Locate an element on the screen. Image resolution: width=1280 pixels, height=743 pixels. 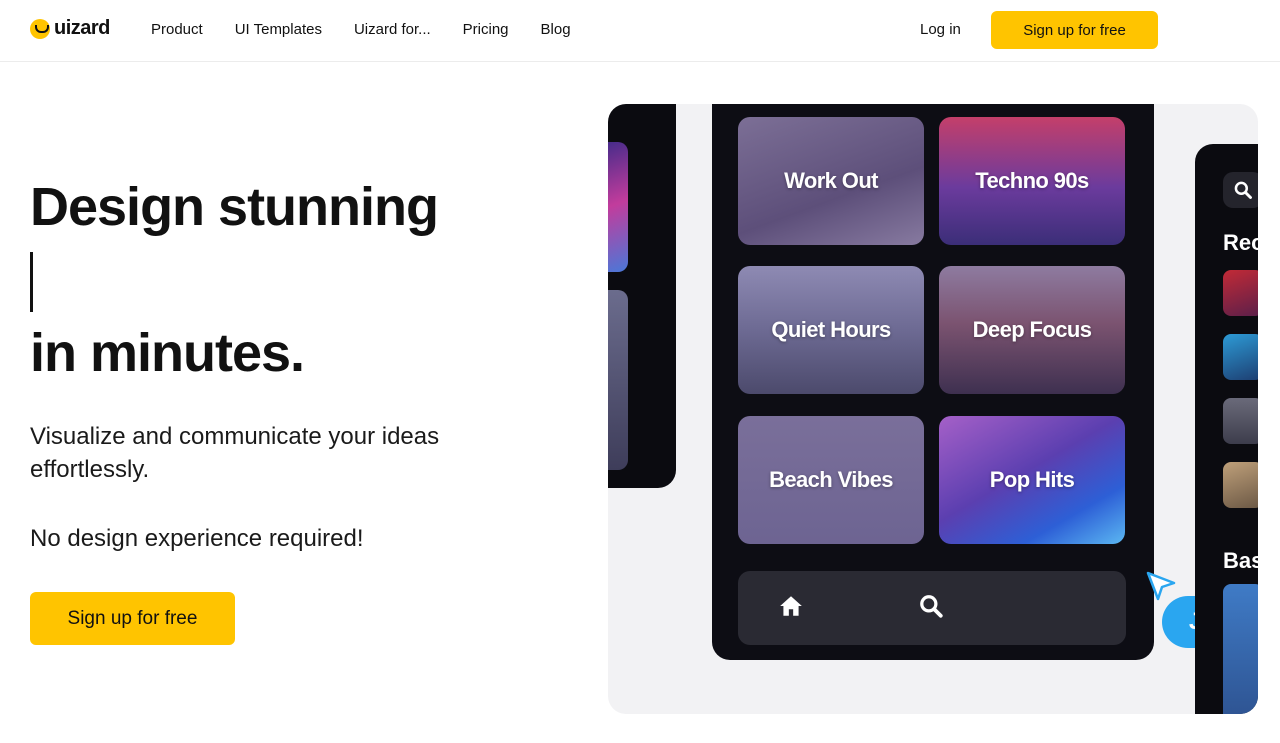
section-label: Rec is located at coordinates (1240, 242).